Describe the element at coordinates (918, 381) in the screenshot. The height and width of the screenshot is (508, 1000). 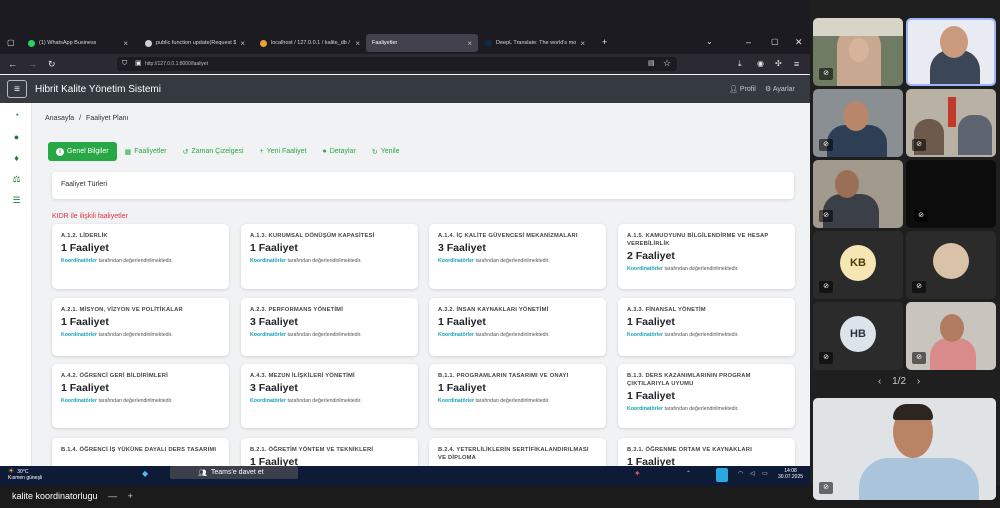
I see `next-page-icon: ›` at that location.